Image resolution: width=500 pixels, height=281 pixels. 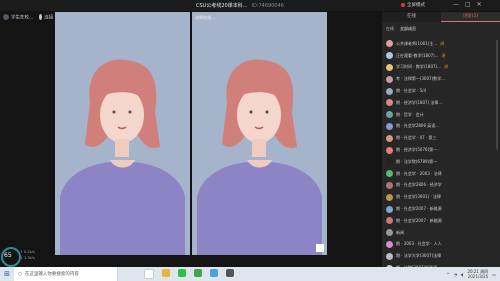 What do you see at coordinates (267, 6) in the screenshot?
I see `room-id: ID:74690046` at bounding box center [267, 6].